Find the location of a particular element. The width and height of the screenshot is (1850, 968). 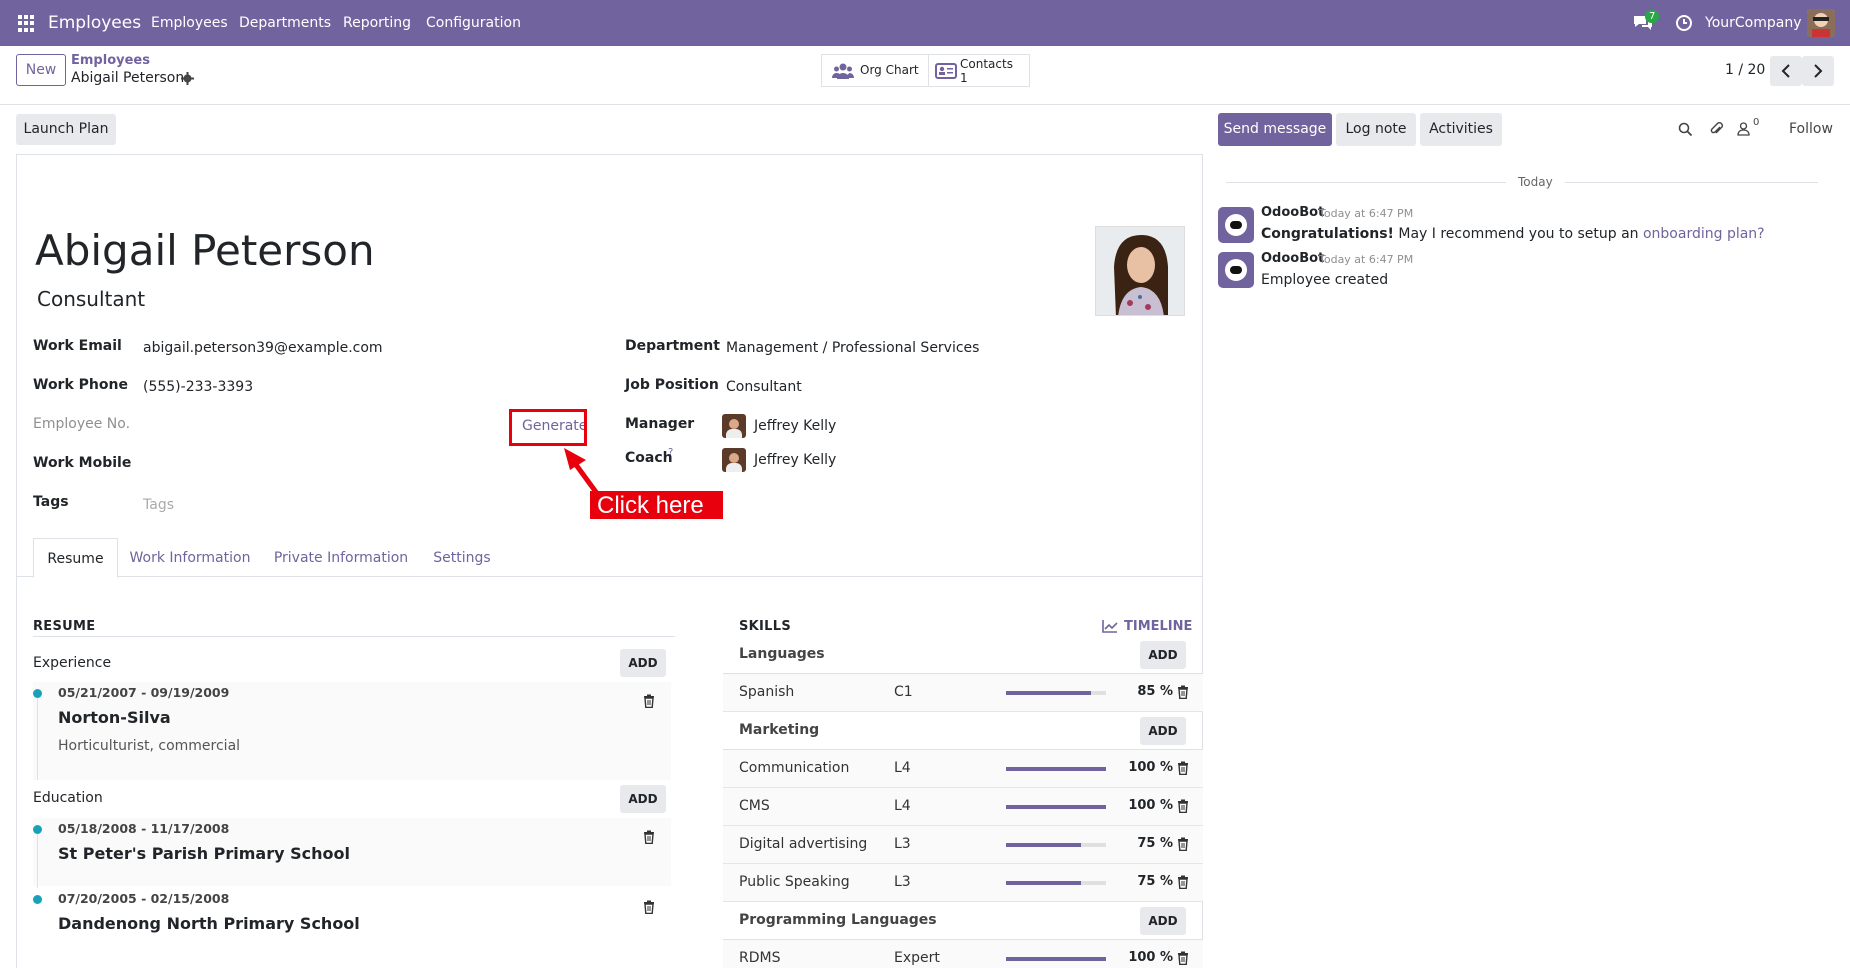

work-phone-value: (555)-233-3393 is located at coordinates (198, 387).